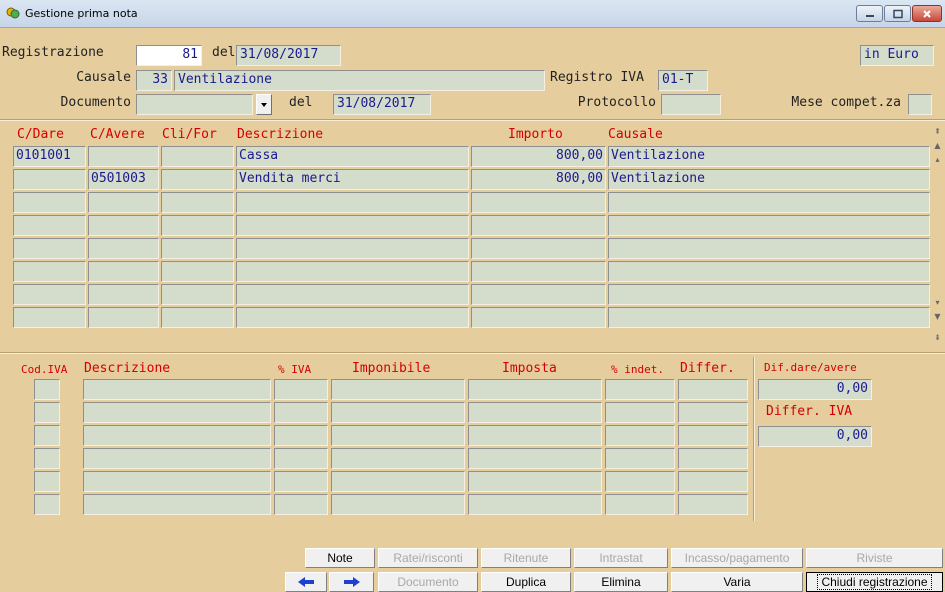  I want to click on registrazione-input: 81, so click(169, 55).